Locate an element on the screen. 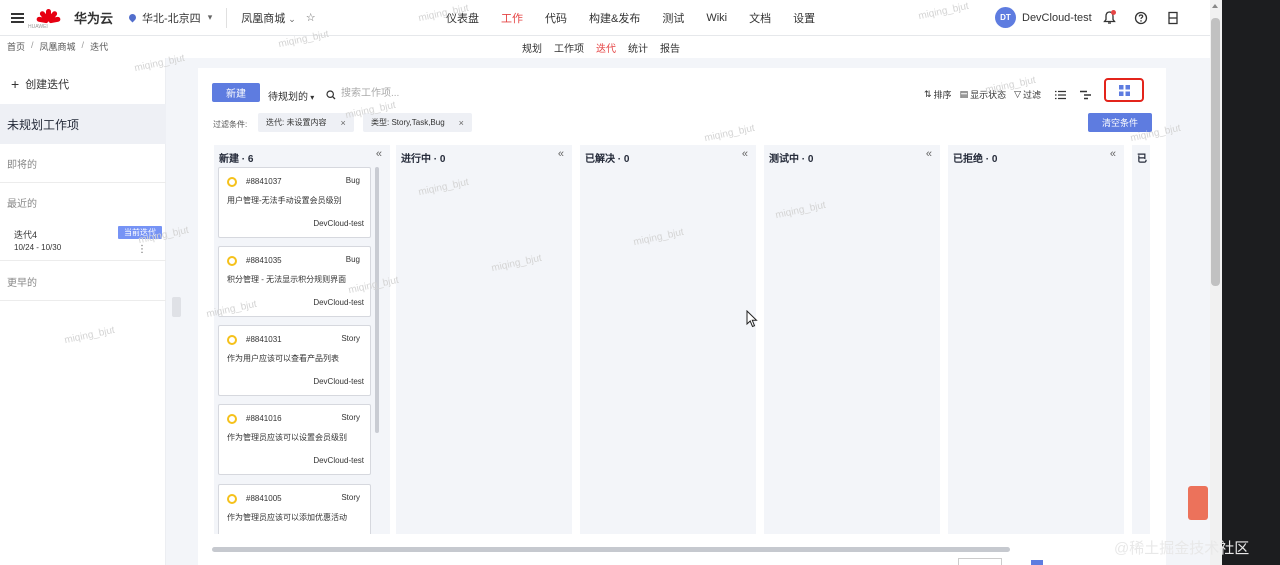 The image size is (1280, 565). iteration-name: 迭代4 is located at coordinates (25, 234).